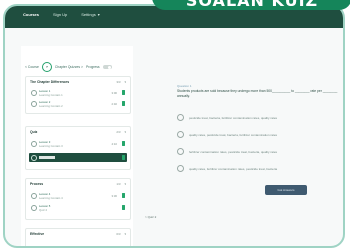 This screenshot has height=252, width=350. Describe the element at coordinates (78, 207) in the screenshot. I see `list-item: Lesson 5 Quiz 2` at that location.